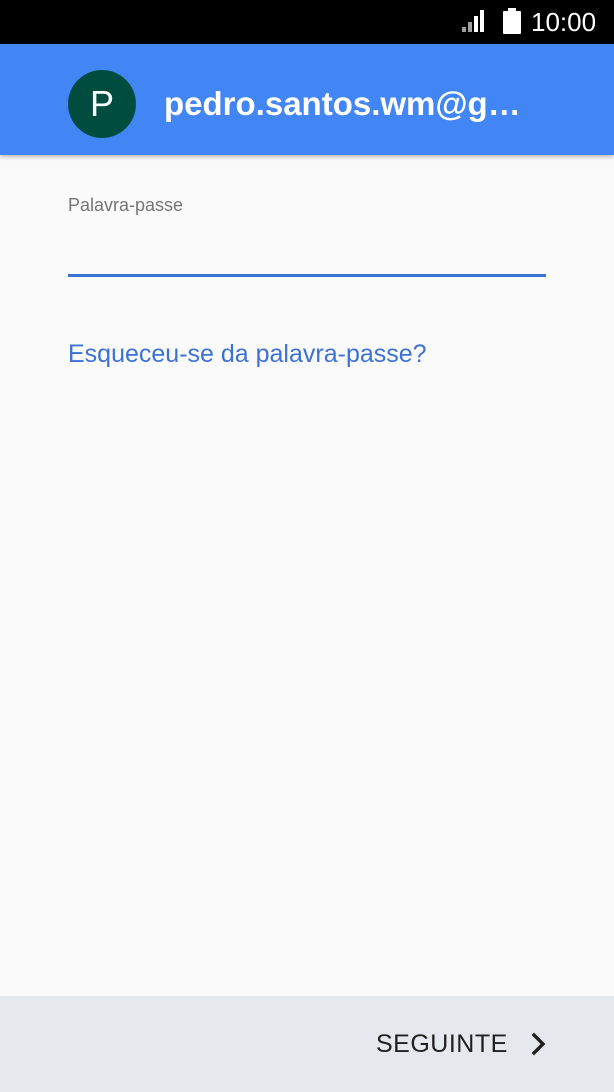 The image size is (614, 1092). What do you see at coordinates (473, 21) in the screenshot?
I see `signal-icon` at bounding box center [473, 21].